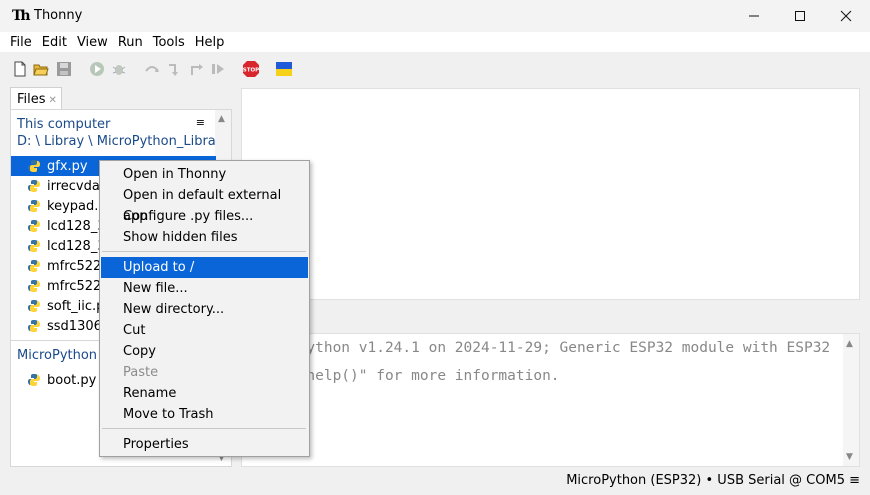 This screenshot has height=495, width=870. I want to click on resume-icon, so click(218, 69).